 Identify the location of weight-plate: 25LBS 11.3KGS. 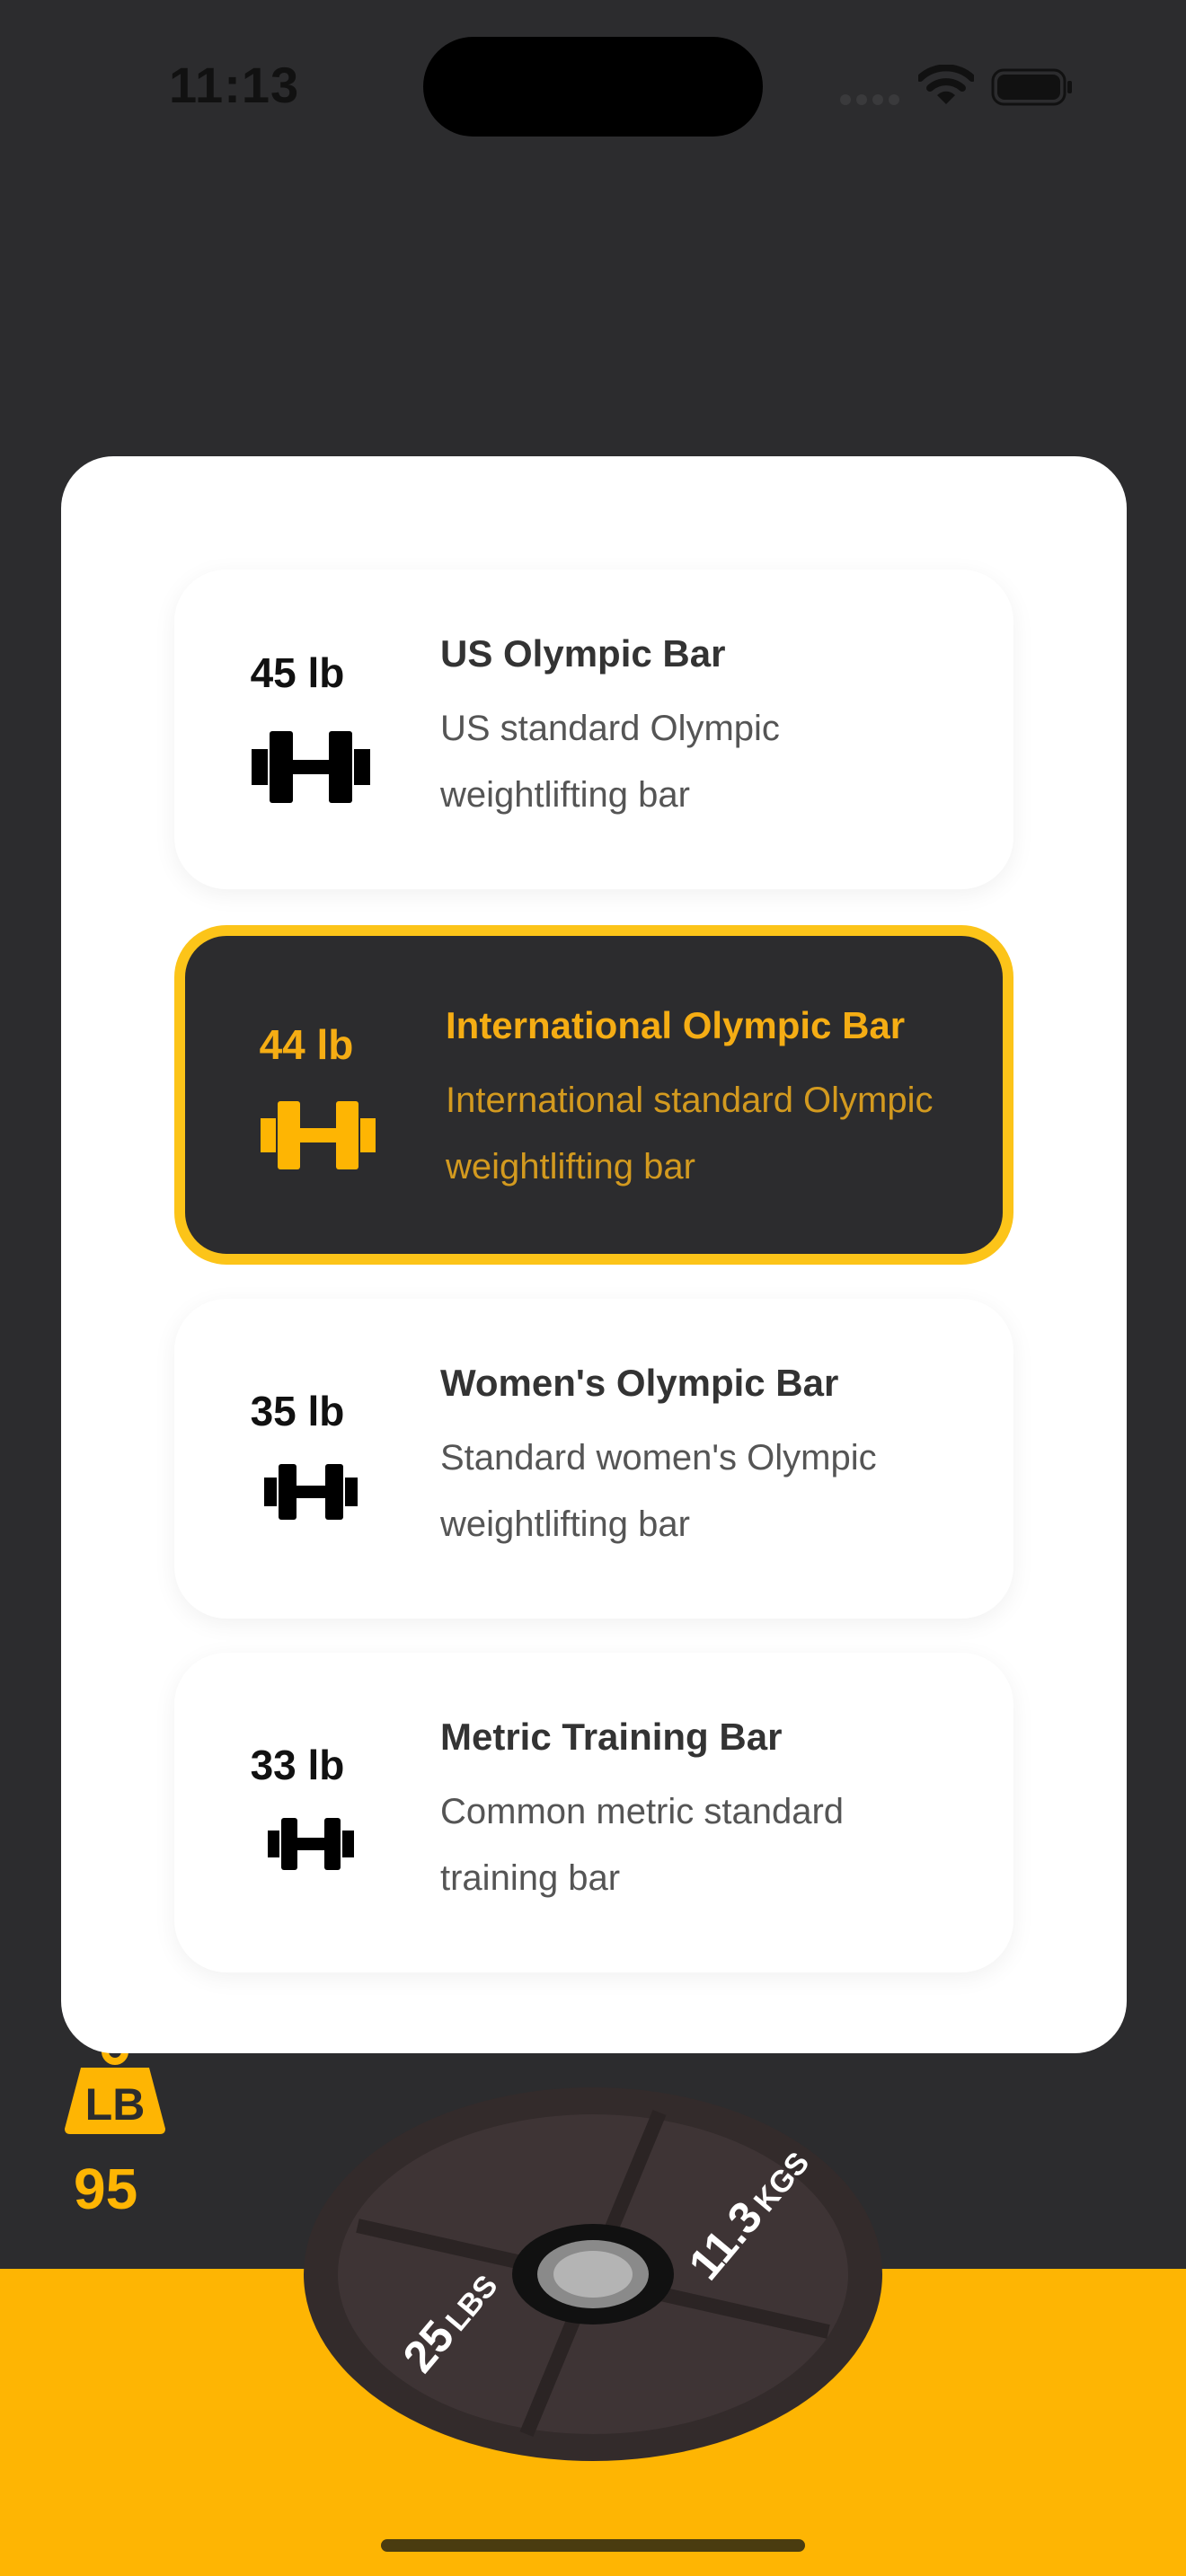
(593, 2275).